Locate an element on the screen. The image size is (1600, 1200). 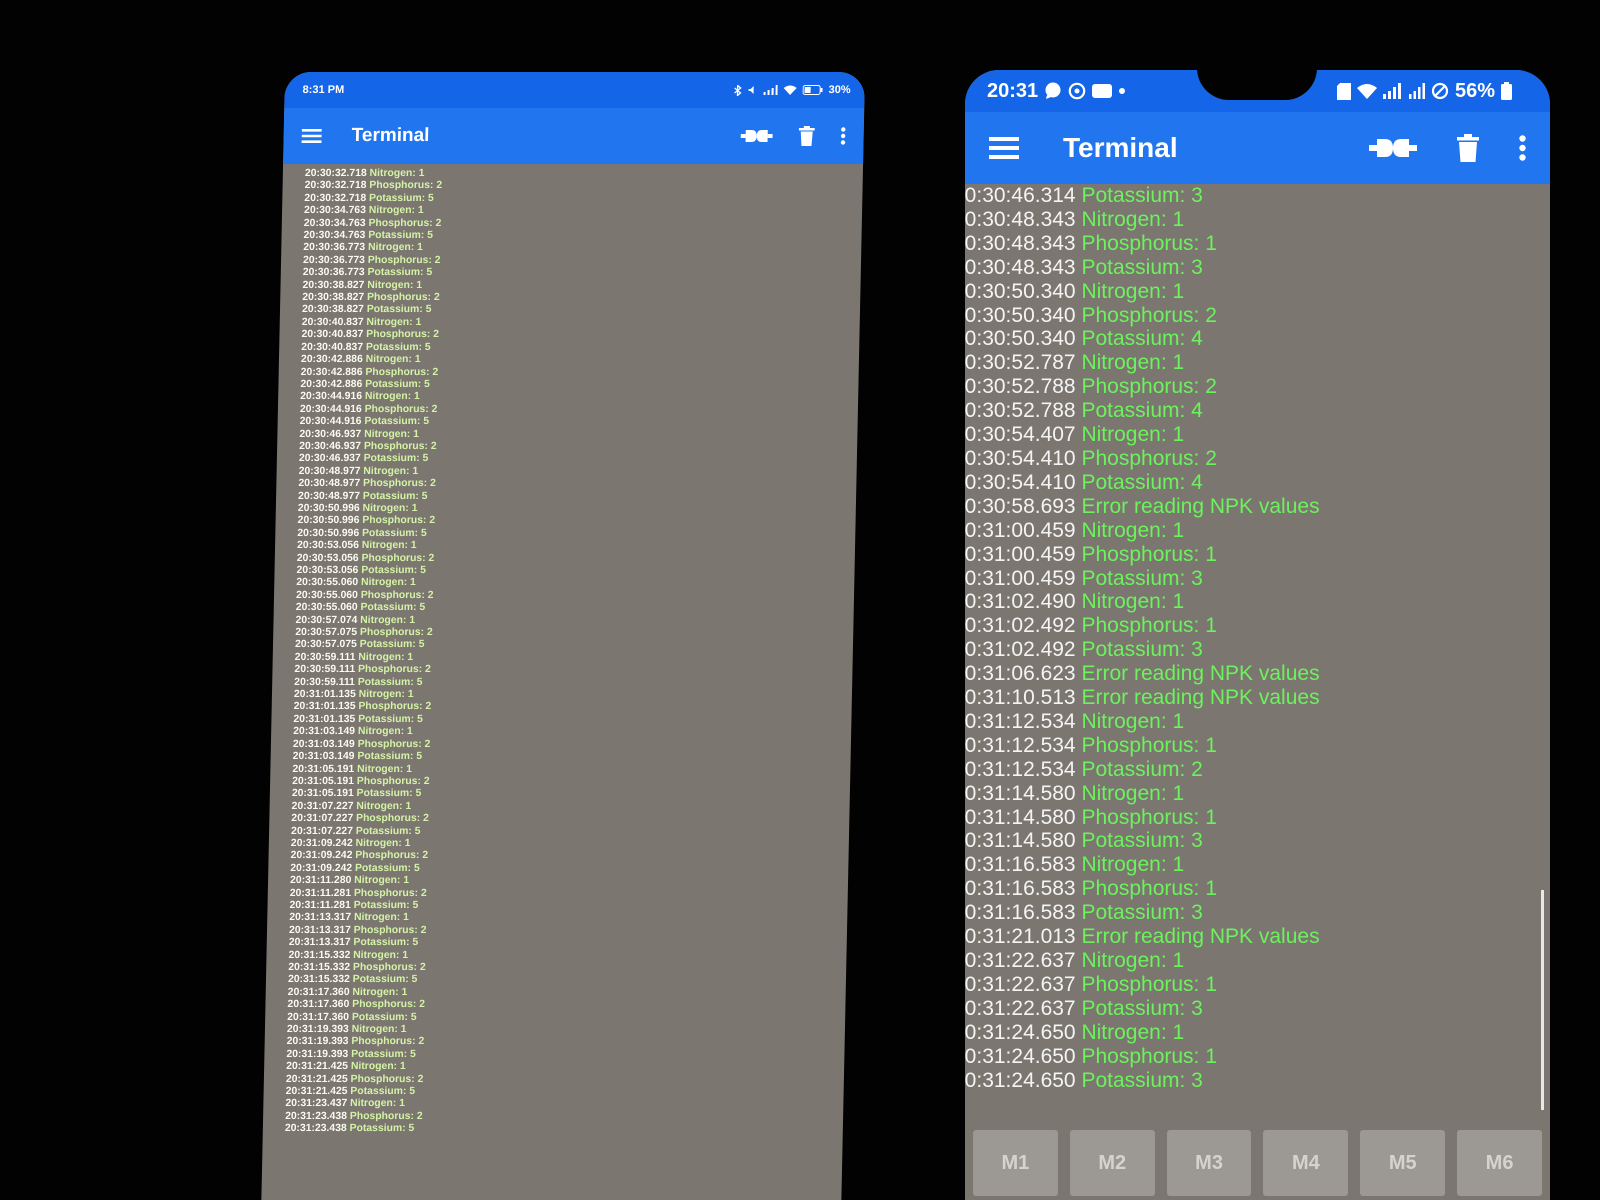
line-timestamp: 20:31:11.281 is located at coordinates (320, 905).